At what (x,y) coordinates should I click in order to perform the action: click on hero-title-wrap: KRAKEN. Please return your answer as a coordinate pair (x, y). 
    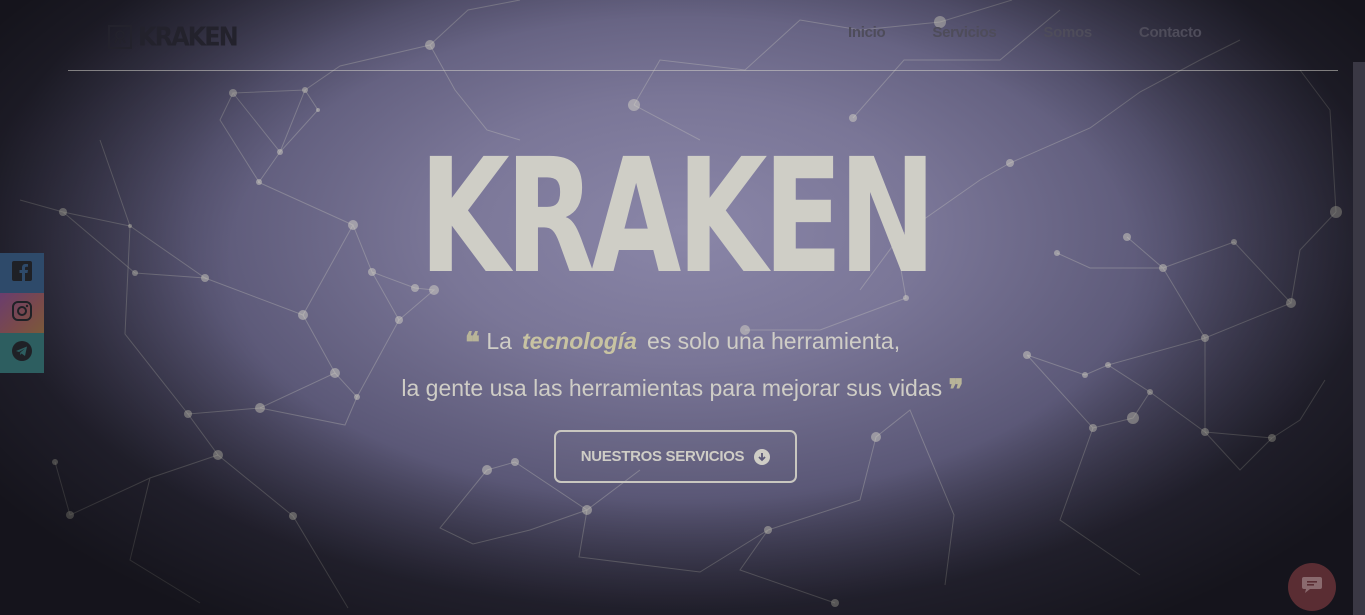
    Looking at the image, I should click on (675, 217).